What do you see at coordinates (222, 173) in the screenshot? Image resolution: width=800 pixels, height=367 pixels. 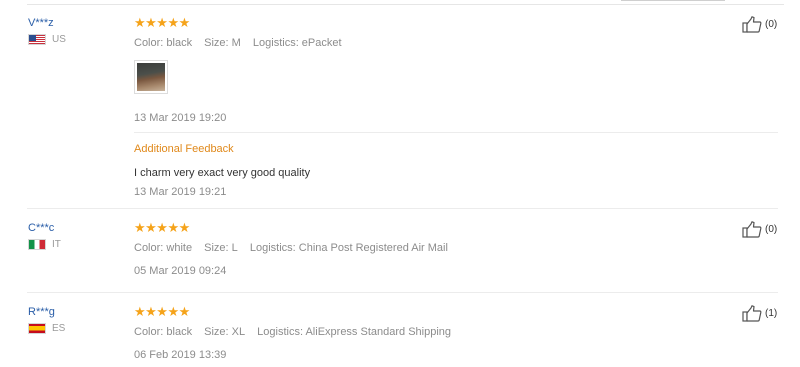 I see `additional-feedback-text: I charm very exact very good quality` at bounding box center [222, 173].